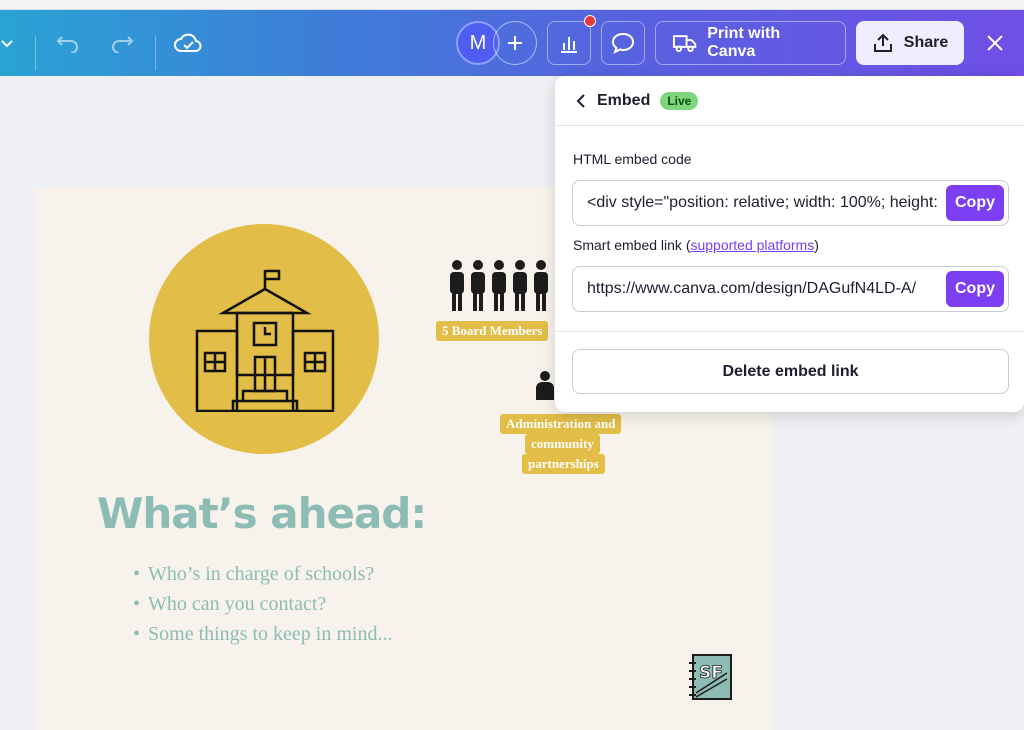 This screenshot has height=730, width=1024. I want to click on live-status-badge: Live, so click(679, 100).